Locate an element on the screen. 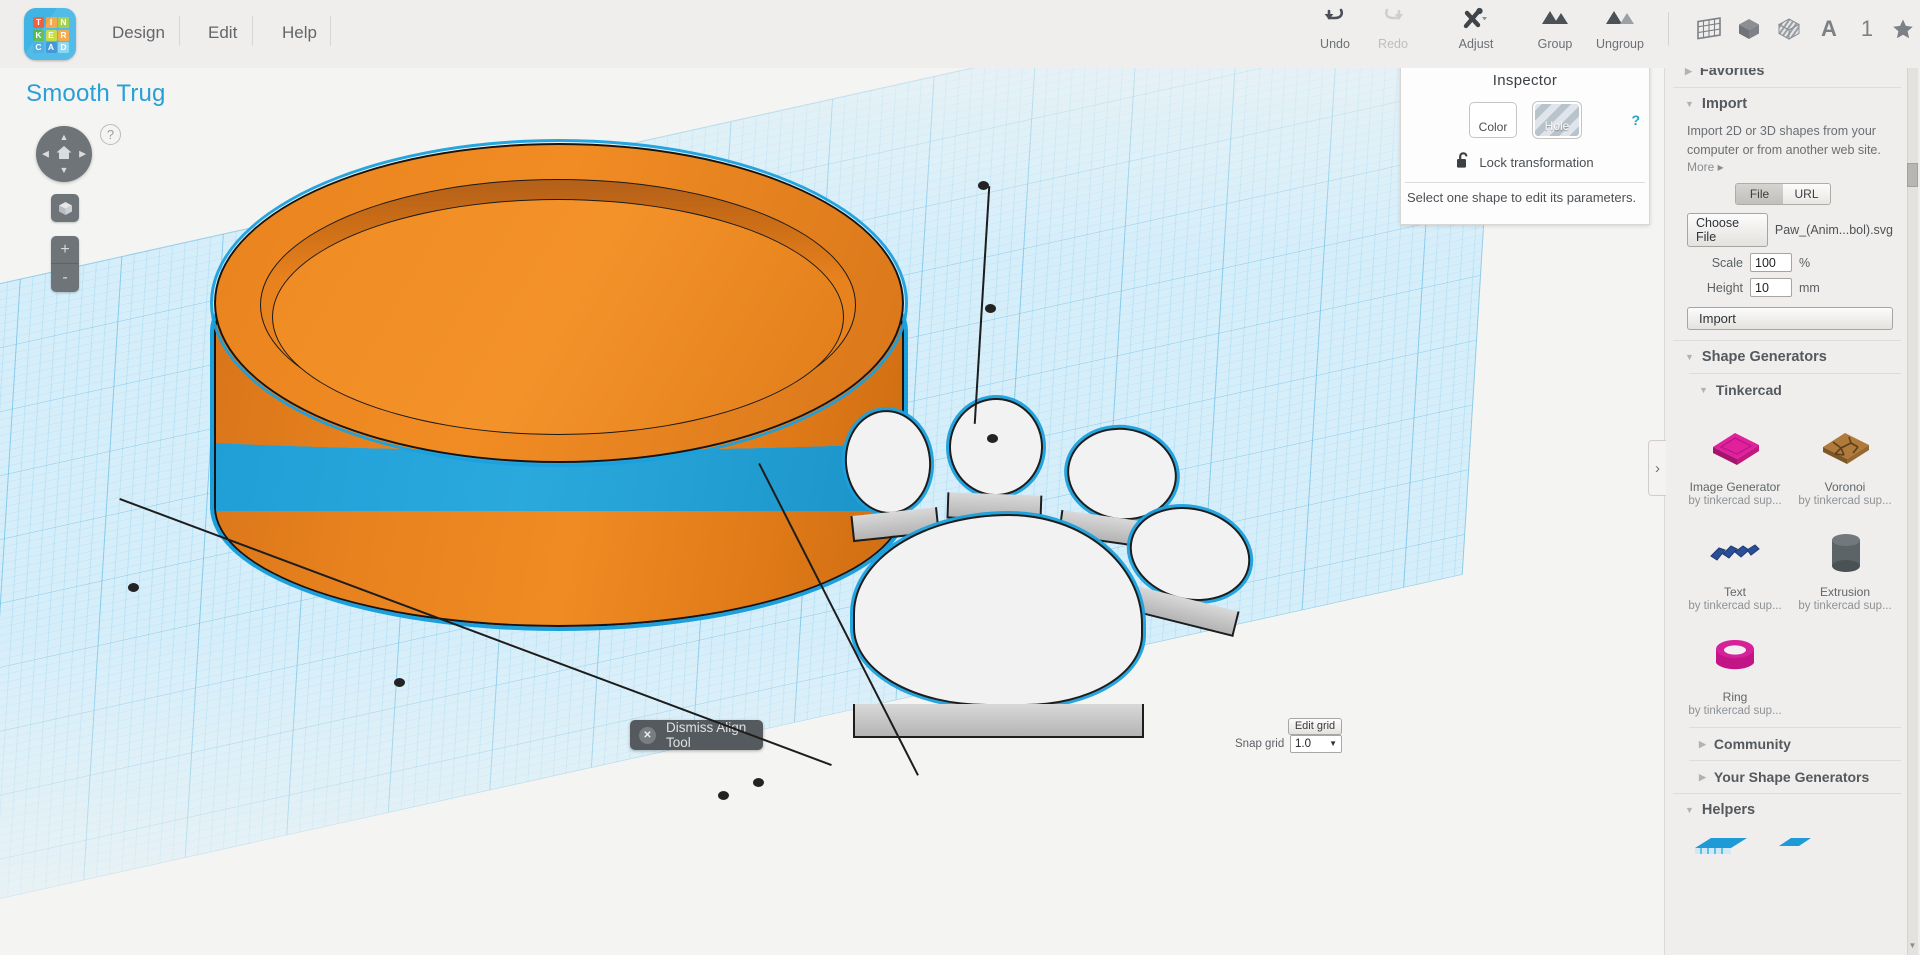 The height and width of the screenshot is (955, 1920). import-more-link: More ▸ is located at coordinates (1790, 167).